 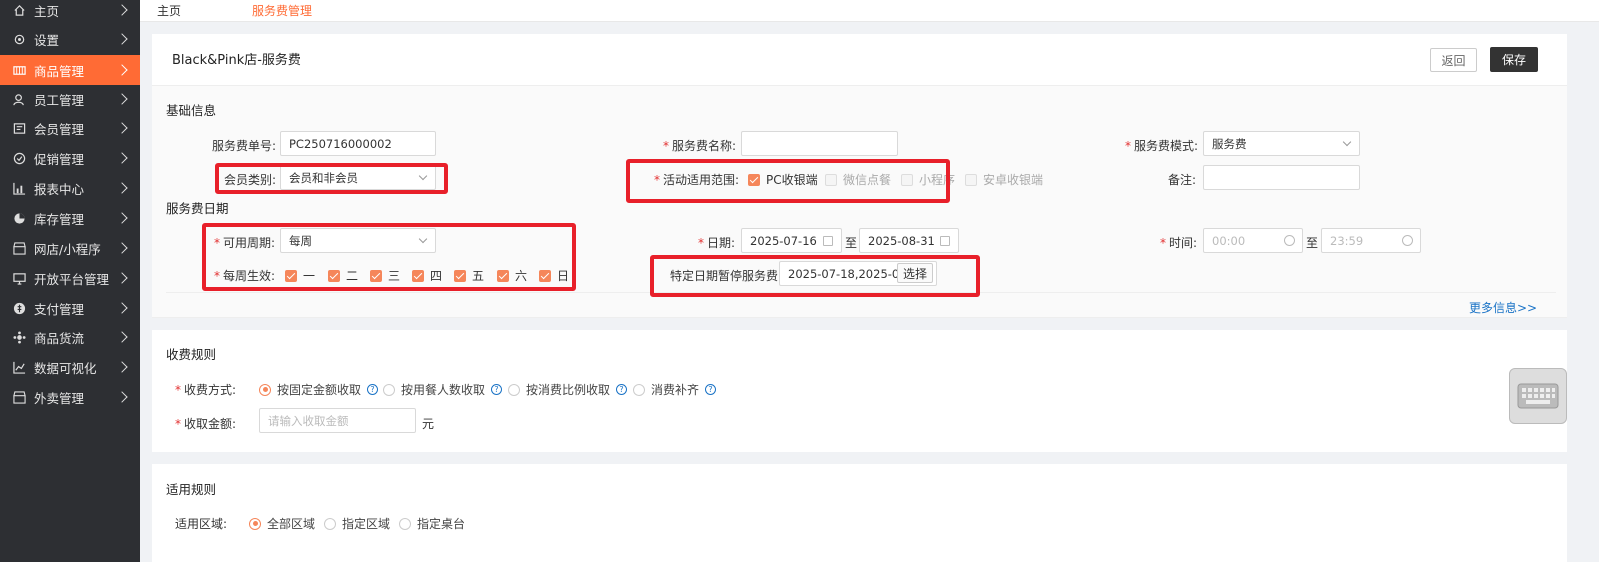 What do you see at coordinates (59, 100) in the screenshot?
I see `sidebar-item-label: 员工管理` at bounding box center [59, 100].